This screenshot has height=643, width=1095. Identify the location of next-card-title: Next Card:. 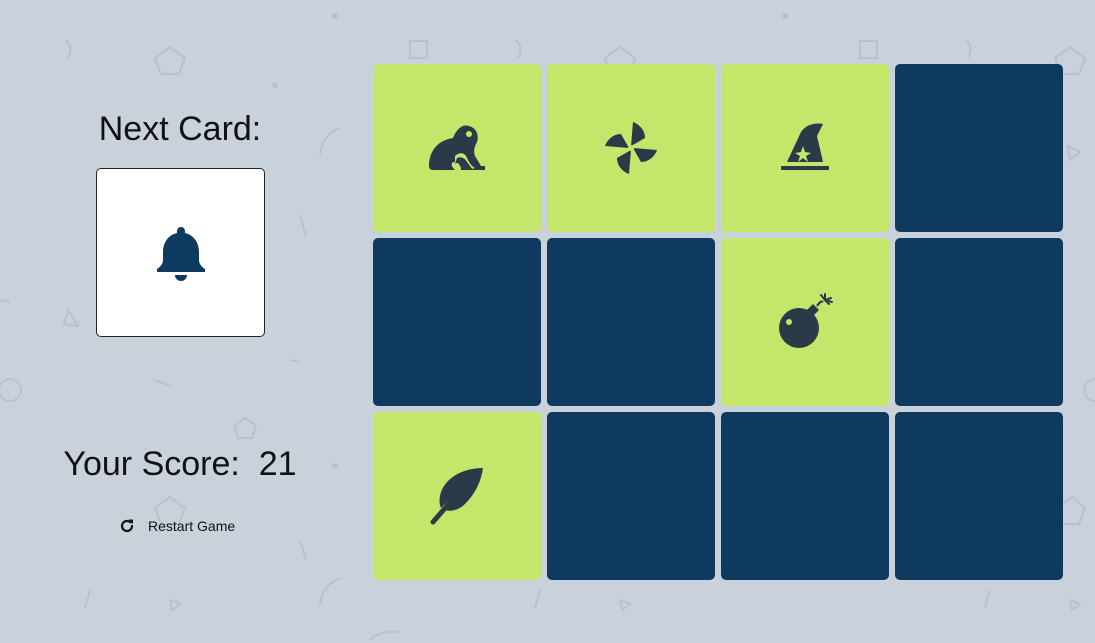
(180, 129).